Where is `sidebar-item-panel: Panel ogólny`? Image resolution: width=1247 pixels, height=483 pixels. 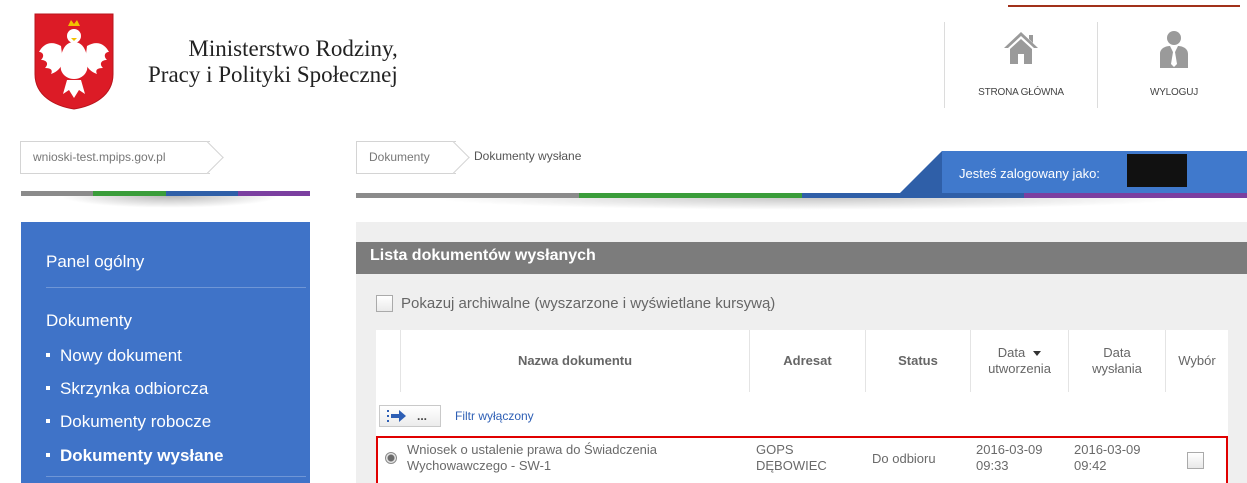
sidebar-item-panel: Panel ogólny is located at coordinates (95, 262).